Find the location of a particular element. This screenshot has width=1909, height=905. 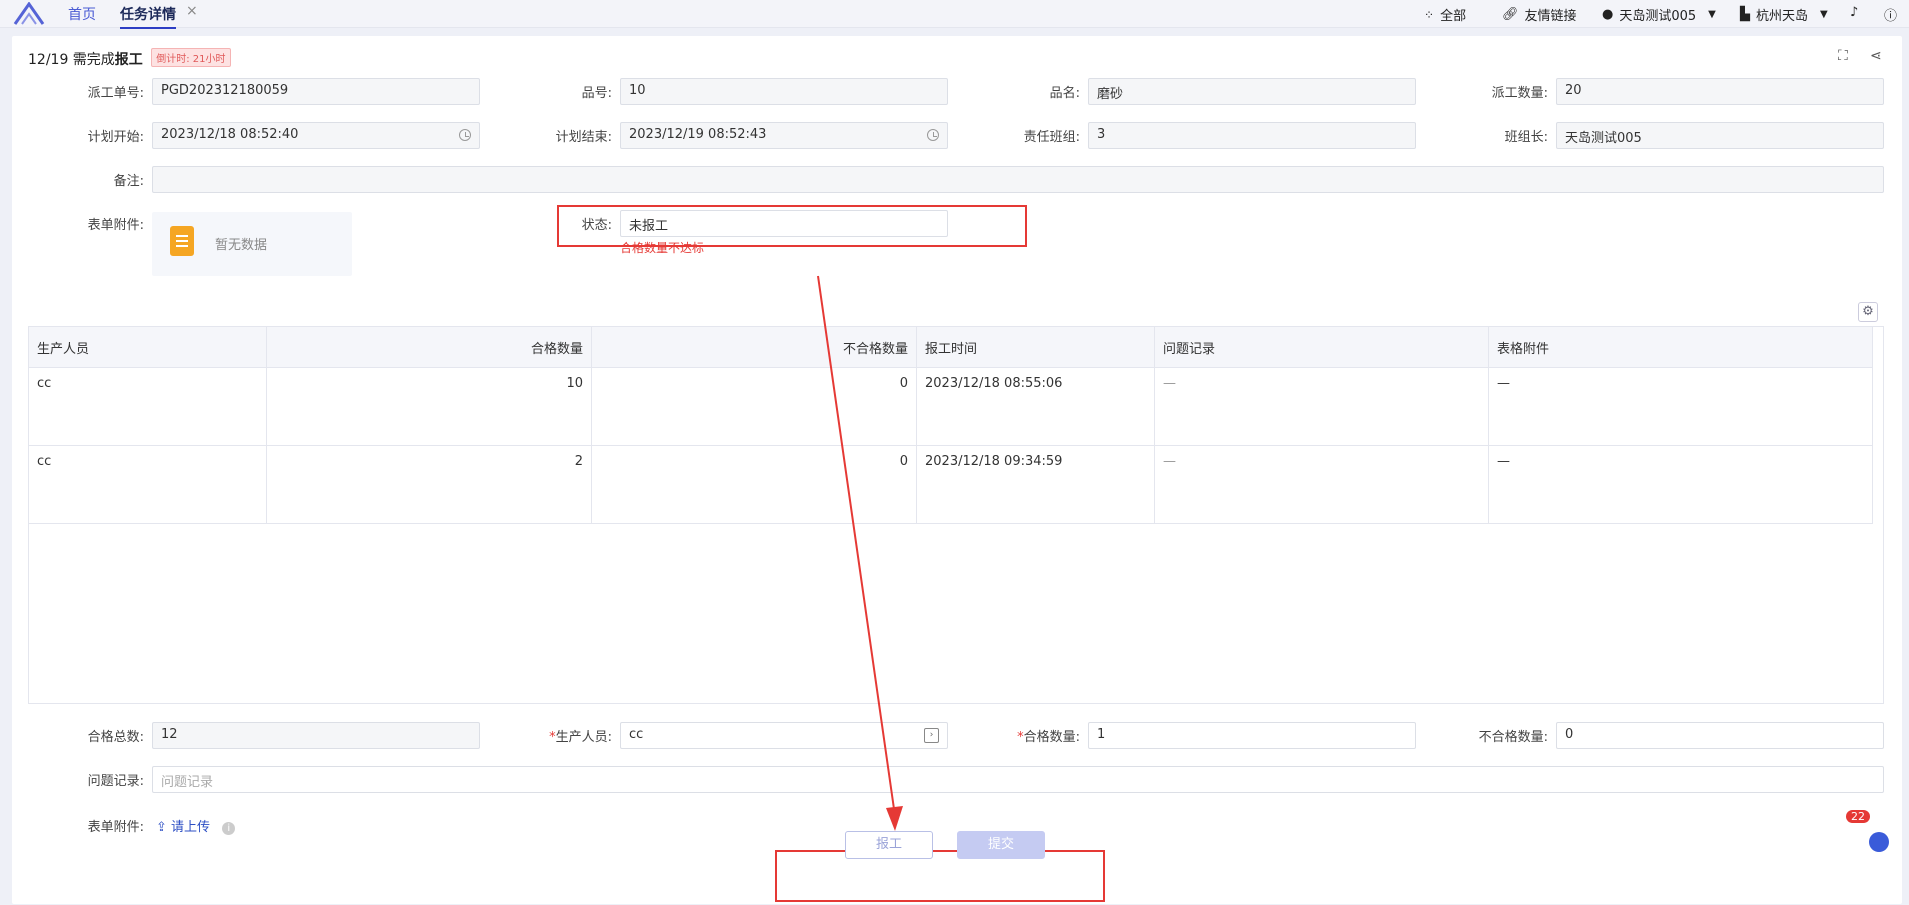

settings-icon: ⚙ is located at coordinates (1868, 312).